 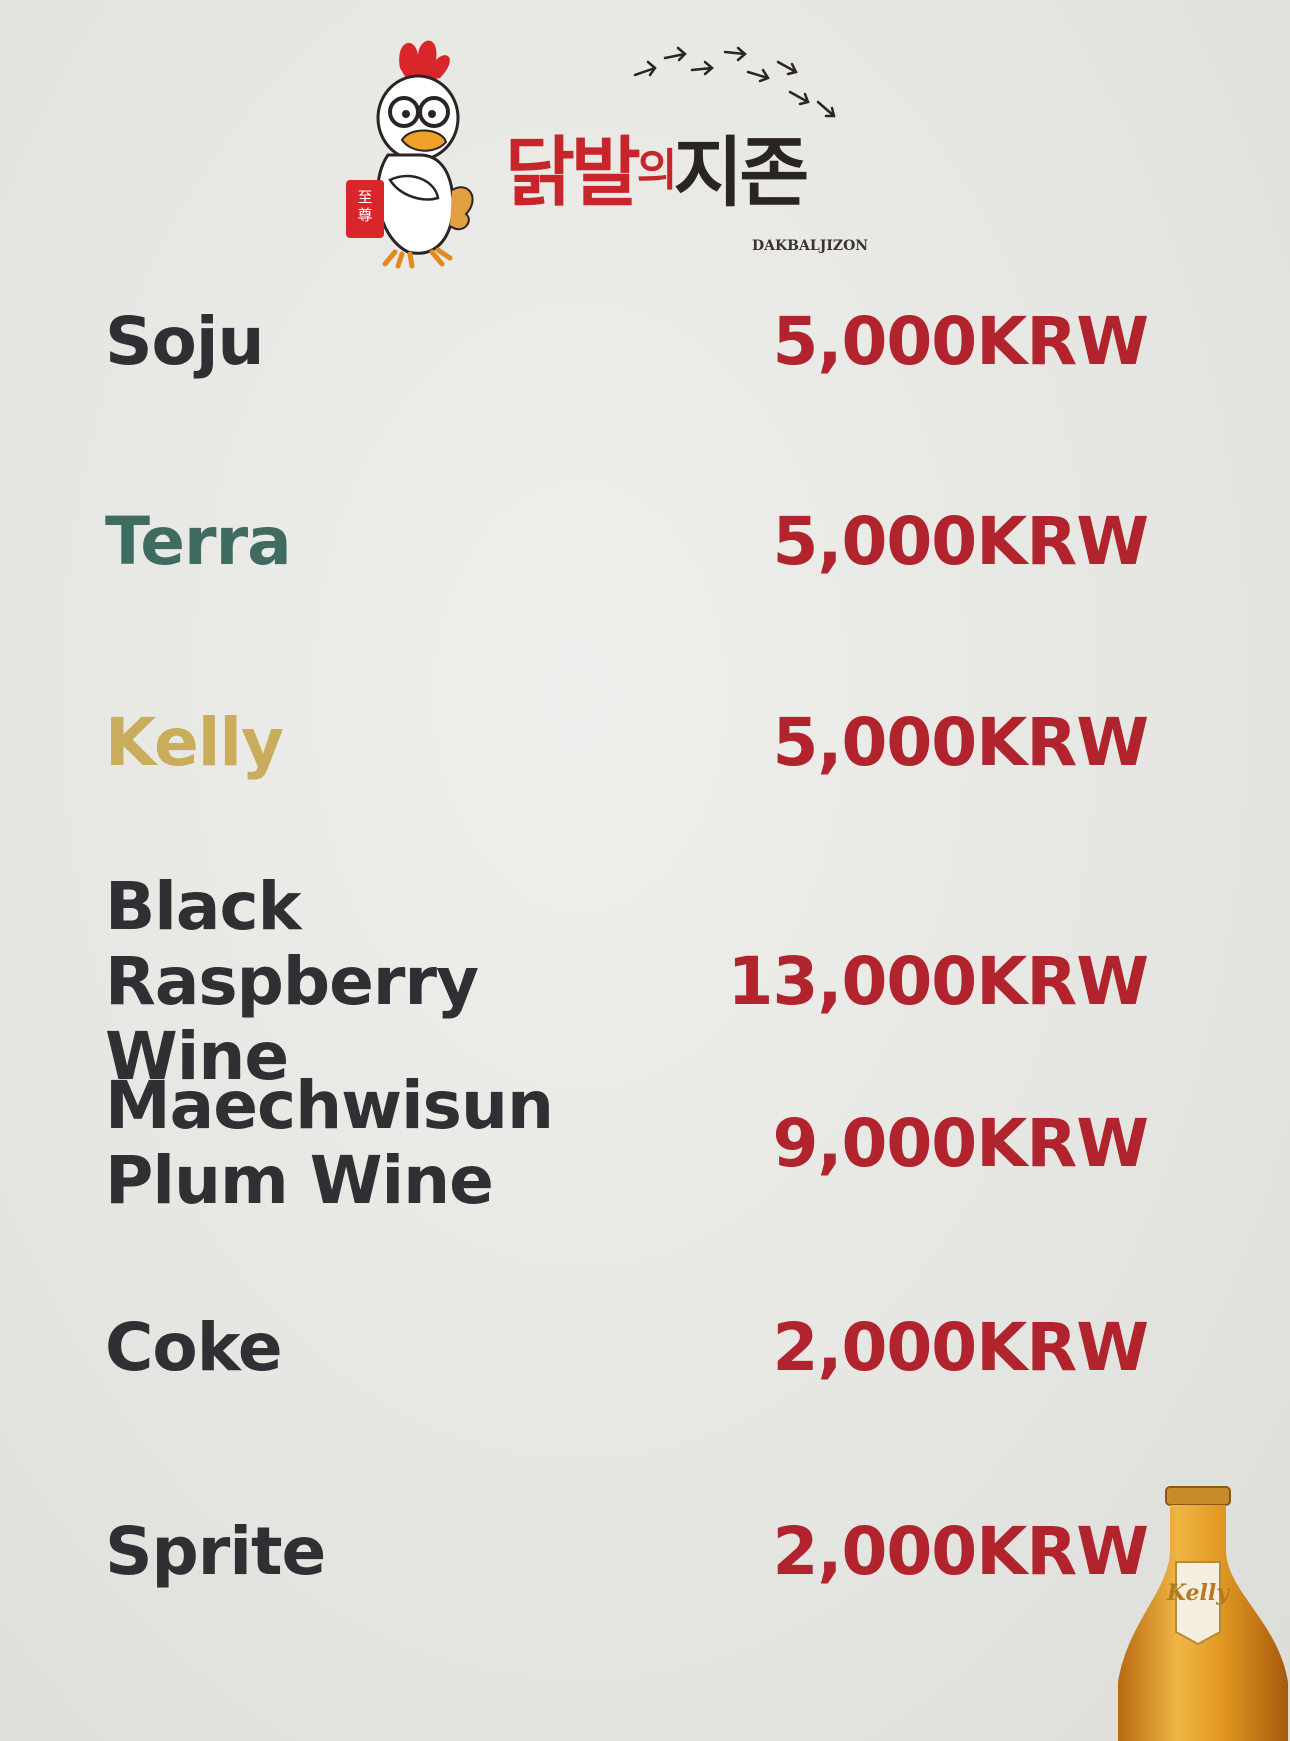 I want to click on item-price: 9,000KRW, so click(x=960, y=1143).